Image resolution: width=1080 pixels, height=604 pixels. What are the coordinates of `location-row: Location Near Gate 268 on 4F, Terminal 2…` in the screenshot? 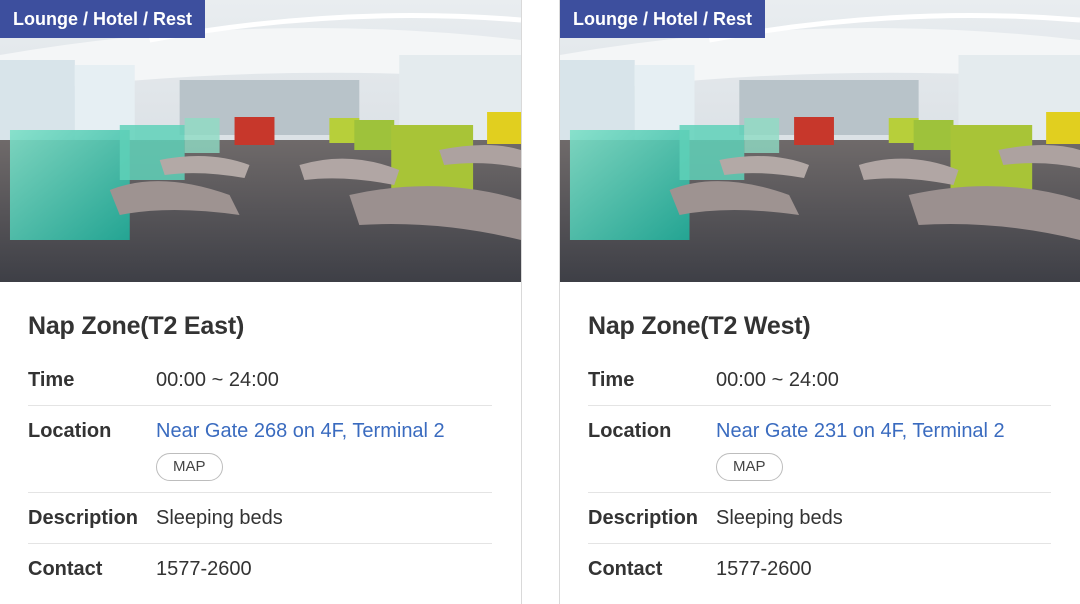 It's located at (260, 449).